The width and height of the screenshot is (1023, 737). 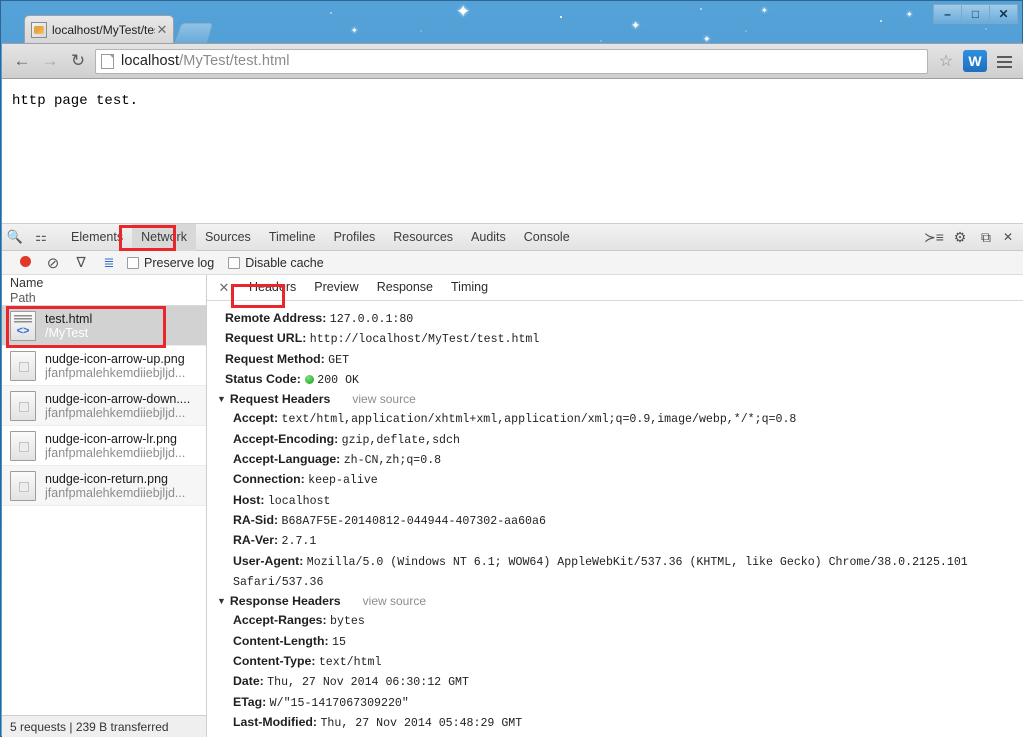 What do you see at coordinates (133, 262) in the screenshot?
I see `preserve-log-box-icon` at bounding box center [133, 262].